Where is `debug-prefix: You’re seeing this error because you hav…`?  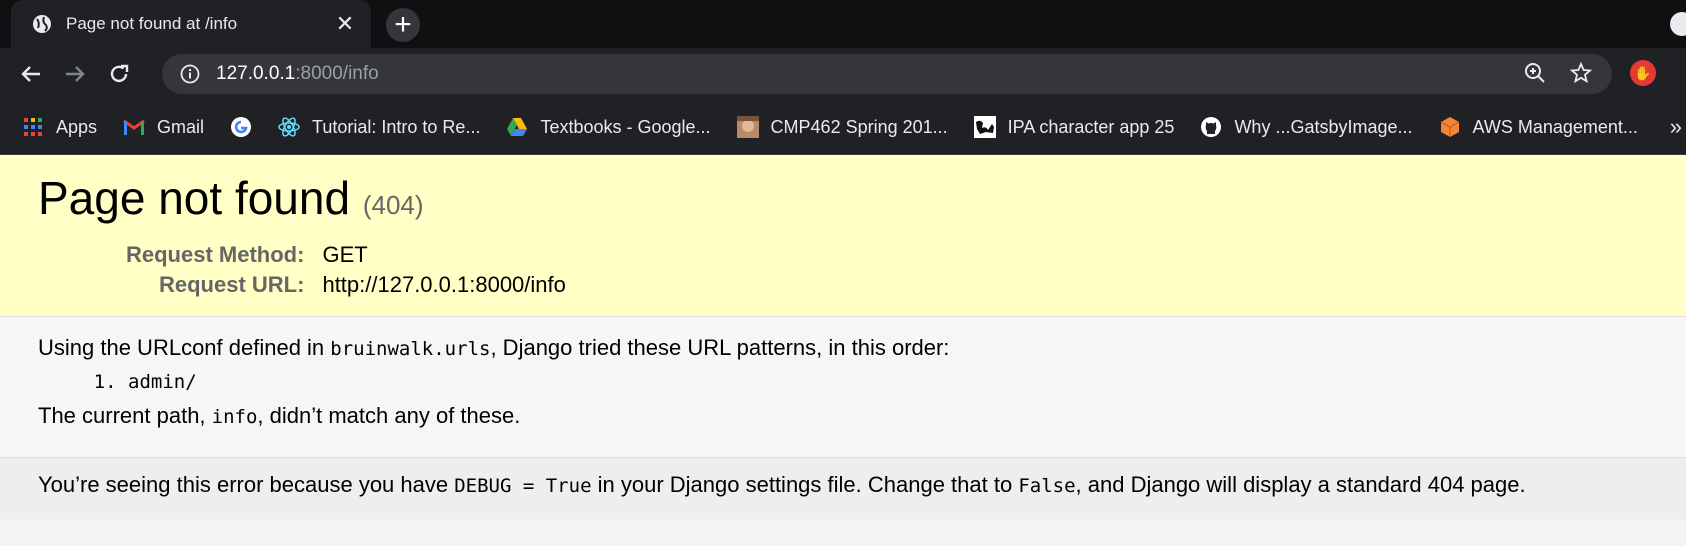
debug-prefix: You’re seeing this error because you hav… is located at coordinates (246, 484).